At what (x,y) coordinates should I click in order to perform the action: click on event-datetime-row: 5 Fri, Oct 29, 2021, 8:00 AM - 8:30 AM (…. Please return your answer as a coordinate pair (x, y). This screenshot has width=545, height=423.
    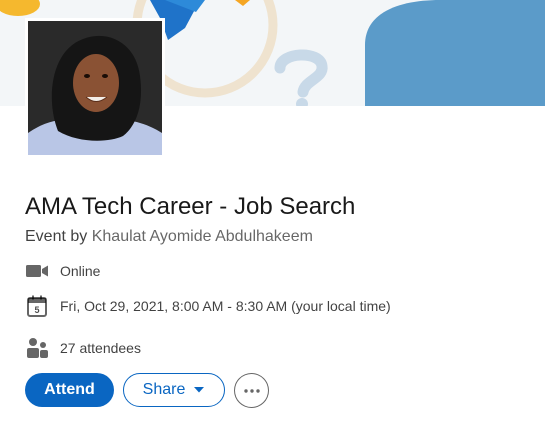
    Looking at the image, I should click on (208, 306).